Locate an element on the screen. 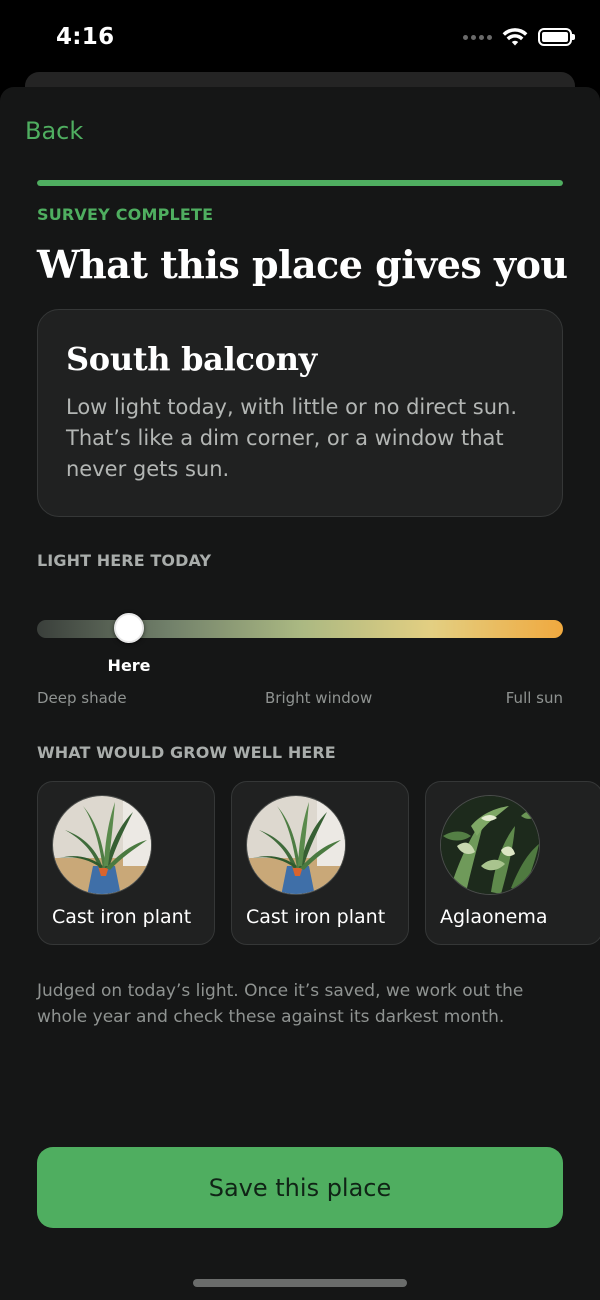 The image size is (600, 1300). place-name: South balcony is located at coordinates (191, 359).